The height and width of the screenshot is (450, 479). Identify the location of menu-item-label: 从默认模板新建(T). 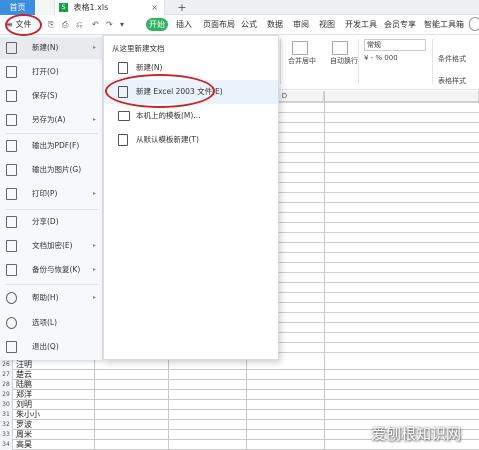
(167, 139).